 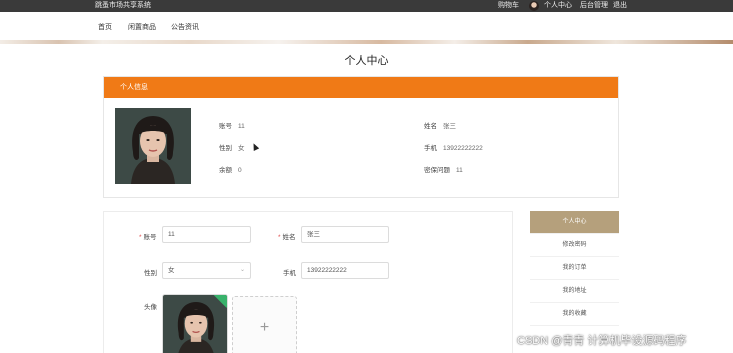 What do you see at coordinates (232, 126) in the screenshot?
I see `info-account: 账号 11` at bounding box center [232, 126].